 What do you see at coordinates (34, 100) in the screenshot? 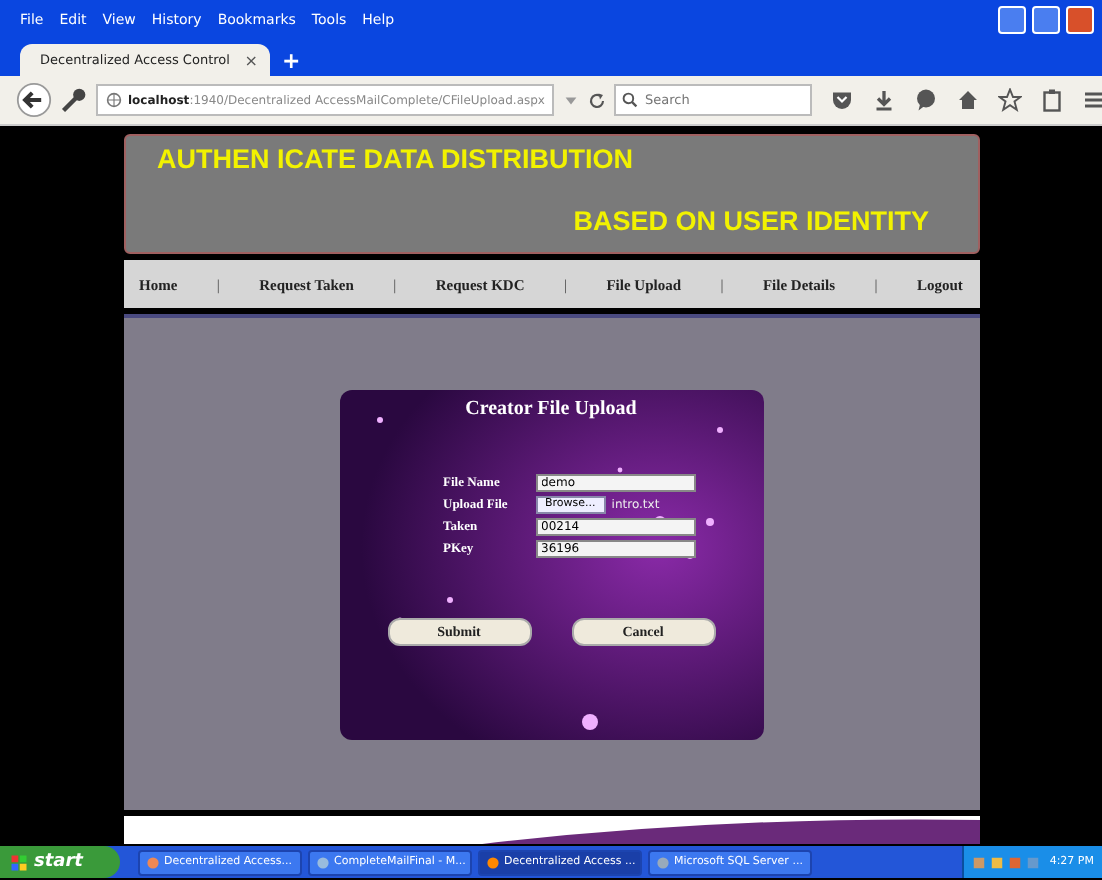
I see `back-button` at bounding box center [34, 100].